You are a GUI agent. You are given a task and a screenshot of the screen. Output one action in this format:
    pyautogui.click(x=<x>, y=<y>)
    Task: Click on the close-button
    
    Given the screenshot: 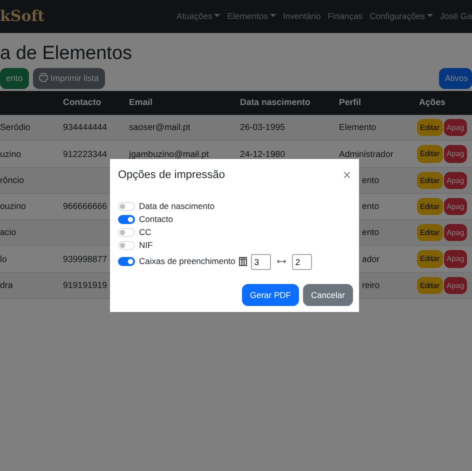 What is the action you would take?
    pyautogui.click(x=347, y=175)
    